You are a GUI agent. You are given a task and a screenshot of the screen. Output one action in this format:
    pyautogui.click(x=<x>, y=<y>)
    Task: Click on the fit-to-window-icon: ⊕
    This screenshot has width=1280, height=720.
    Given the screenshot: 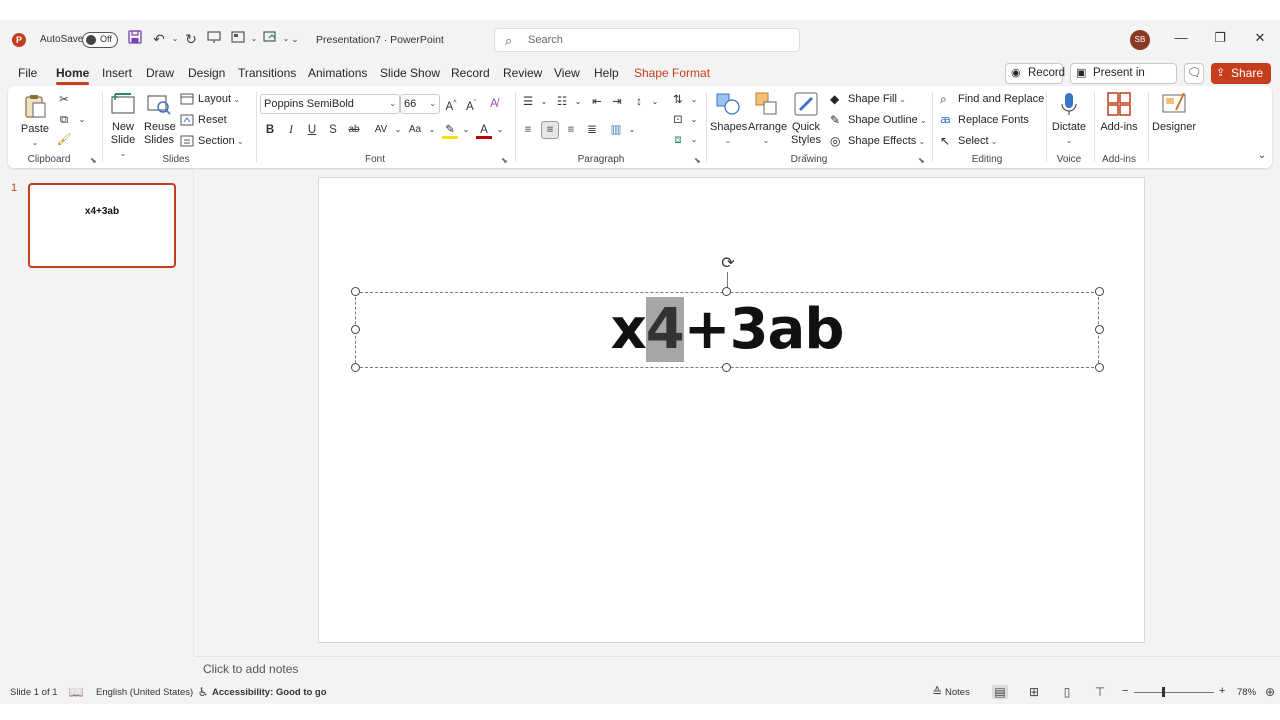 What is the action you would take?
    pyautogui.click(x=1270, y=692)
    